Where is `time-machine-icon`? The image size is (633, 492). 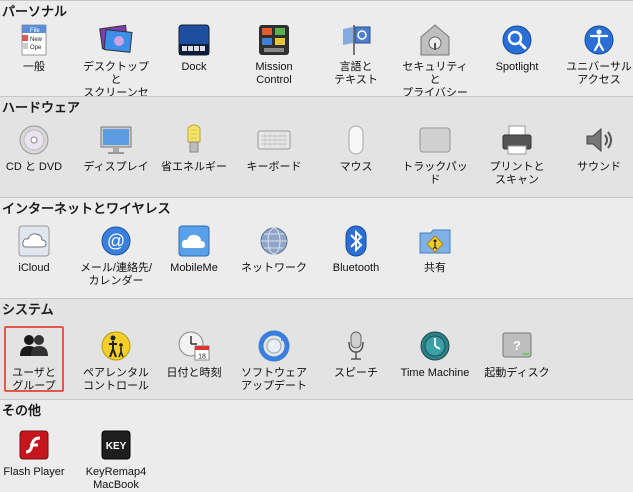
time-machine-icon is located at coordinates (435, 346).